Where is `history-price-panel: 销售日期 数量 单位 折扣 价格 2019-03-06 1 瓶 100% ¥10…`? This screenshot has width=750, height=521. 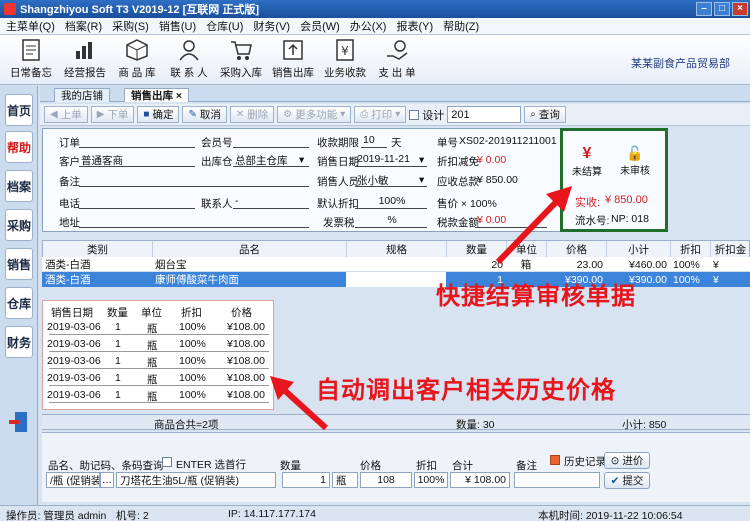
history-price-panel: 销售日期 数量 单位 折扣 价格 2019-03-06 1 瓶 100% ¥10… is located at coordinates (158, 355).